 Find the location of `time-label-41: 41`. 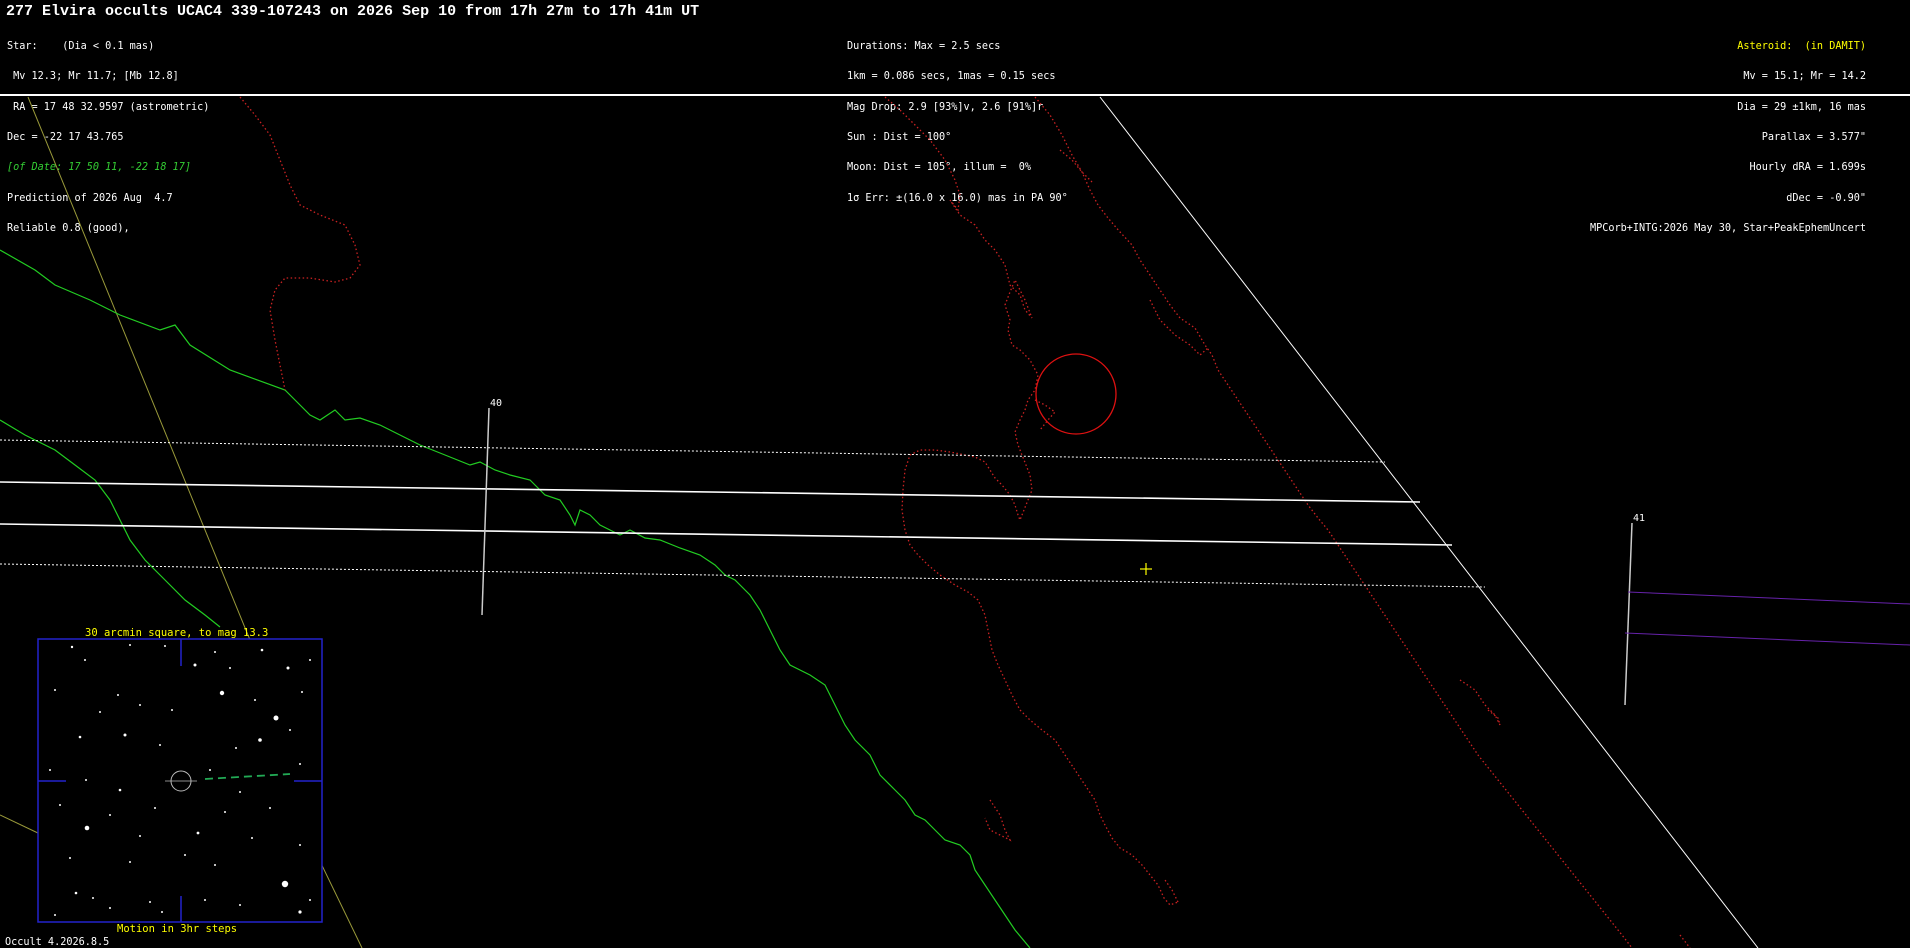

time-label-41: 41 is located at coordinates (1639, 518).